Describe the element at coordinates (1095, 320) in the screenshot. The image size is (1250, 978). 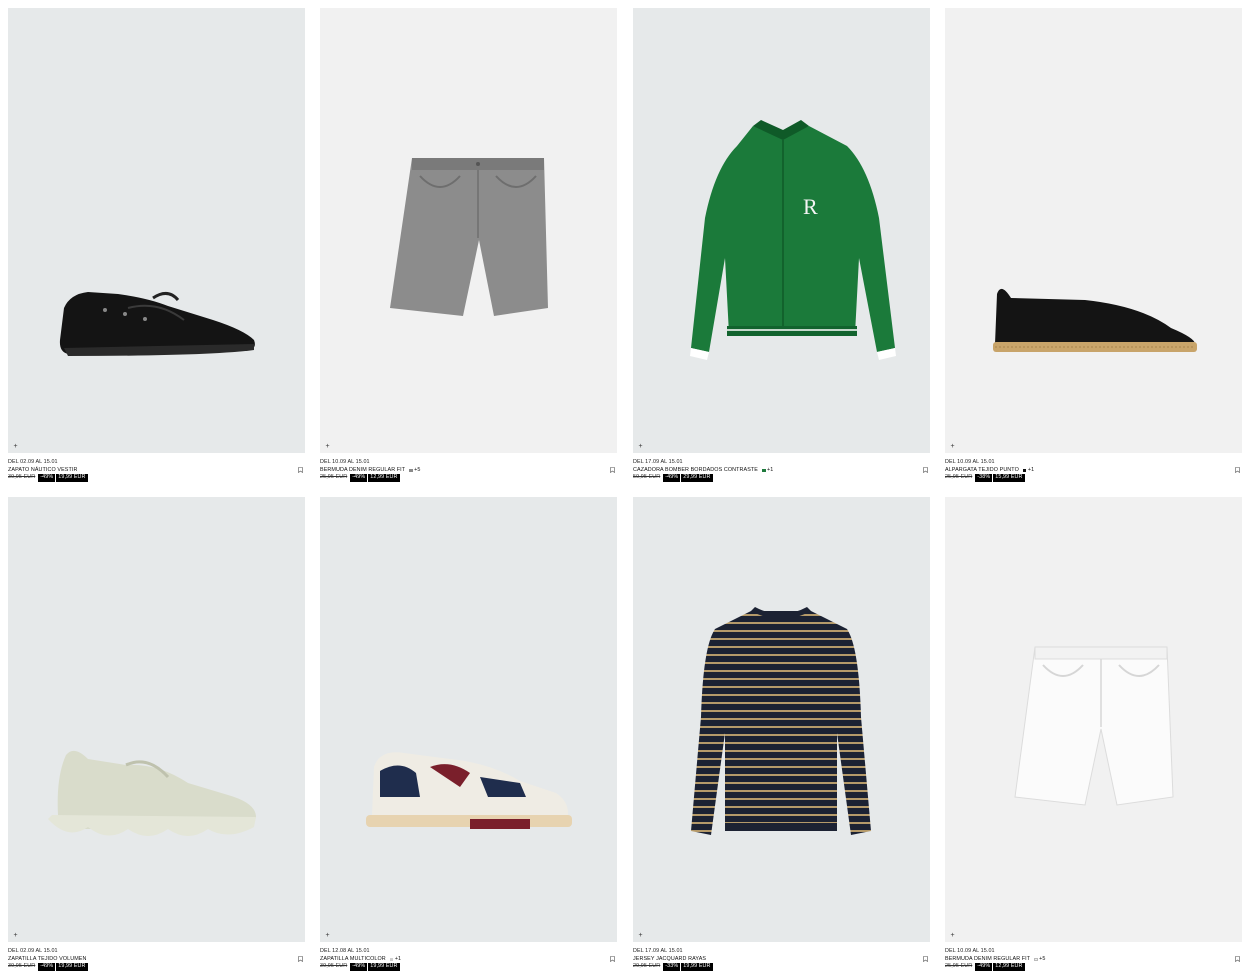
I see `espadrille-icon` at that location.